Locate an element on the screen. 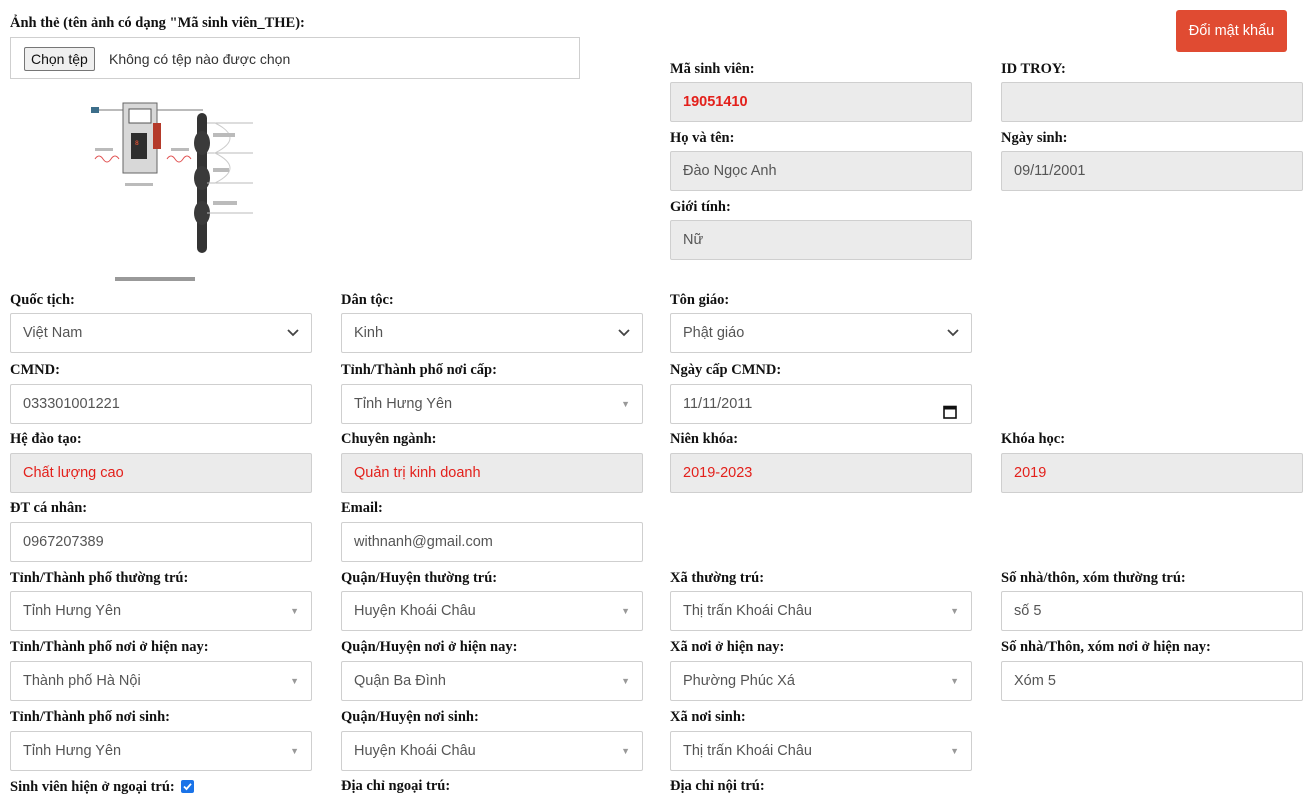  cohort-label: Khóa học: is located at coordinates (1033, 439).